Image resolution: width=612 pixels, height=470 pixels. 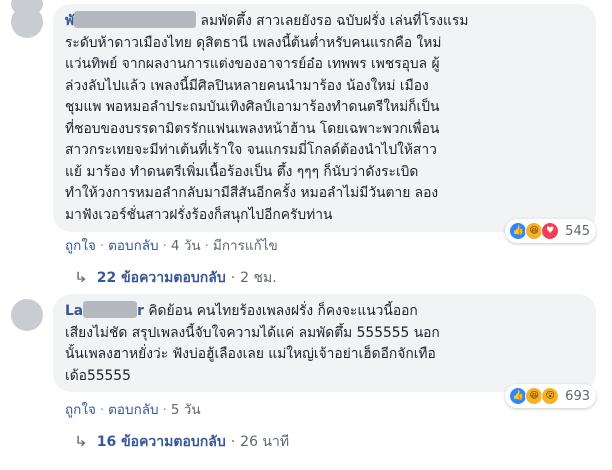 I want to click on reaction-summary-2: 👍 😆 😮 693, so click(x=550, y=396).